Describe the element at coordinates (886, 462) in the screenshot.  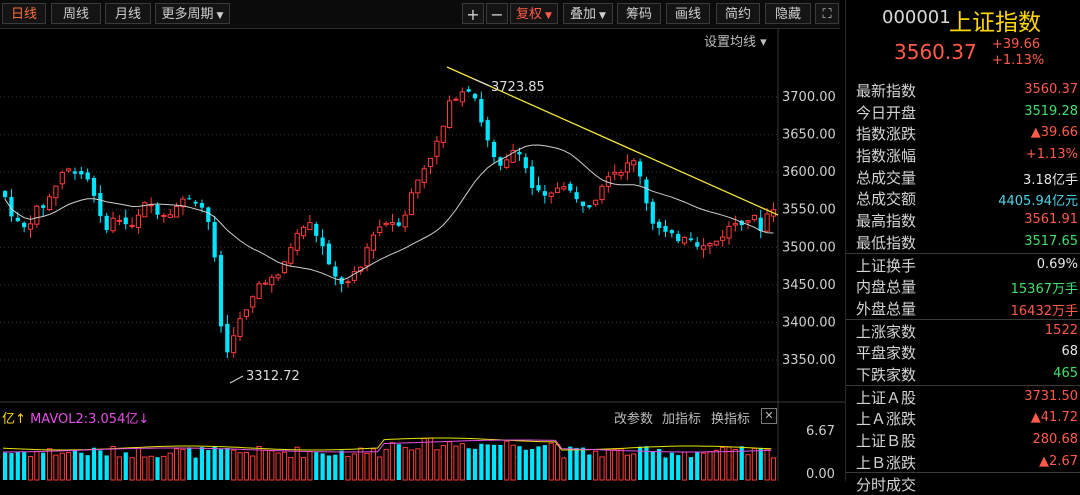
I see `quote-row-label: 上Ｂ涨跌` at that location.